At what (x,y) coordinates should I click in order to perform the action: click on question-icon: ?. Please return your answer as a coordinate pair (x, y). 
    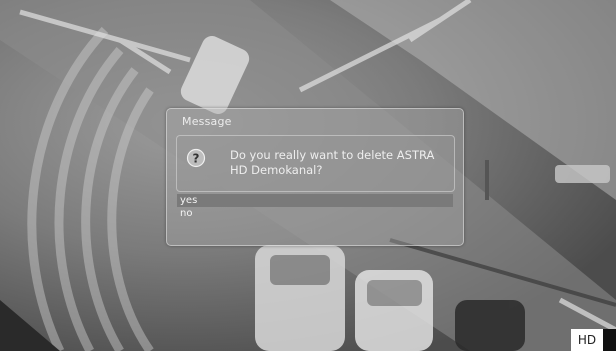
    Looking at the image, I should click on (196, 158).